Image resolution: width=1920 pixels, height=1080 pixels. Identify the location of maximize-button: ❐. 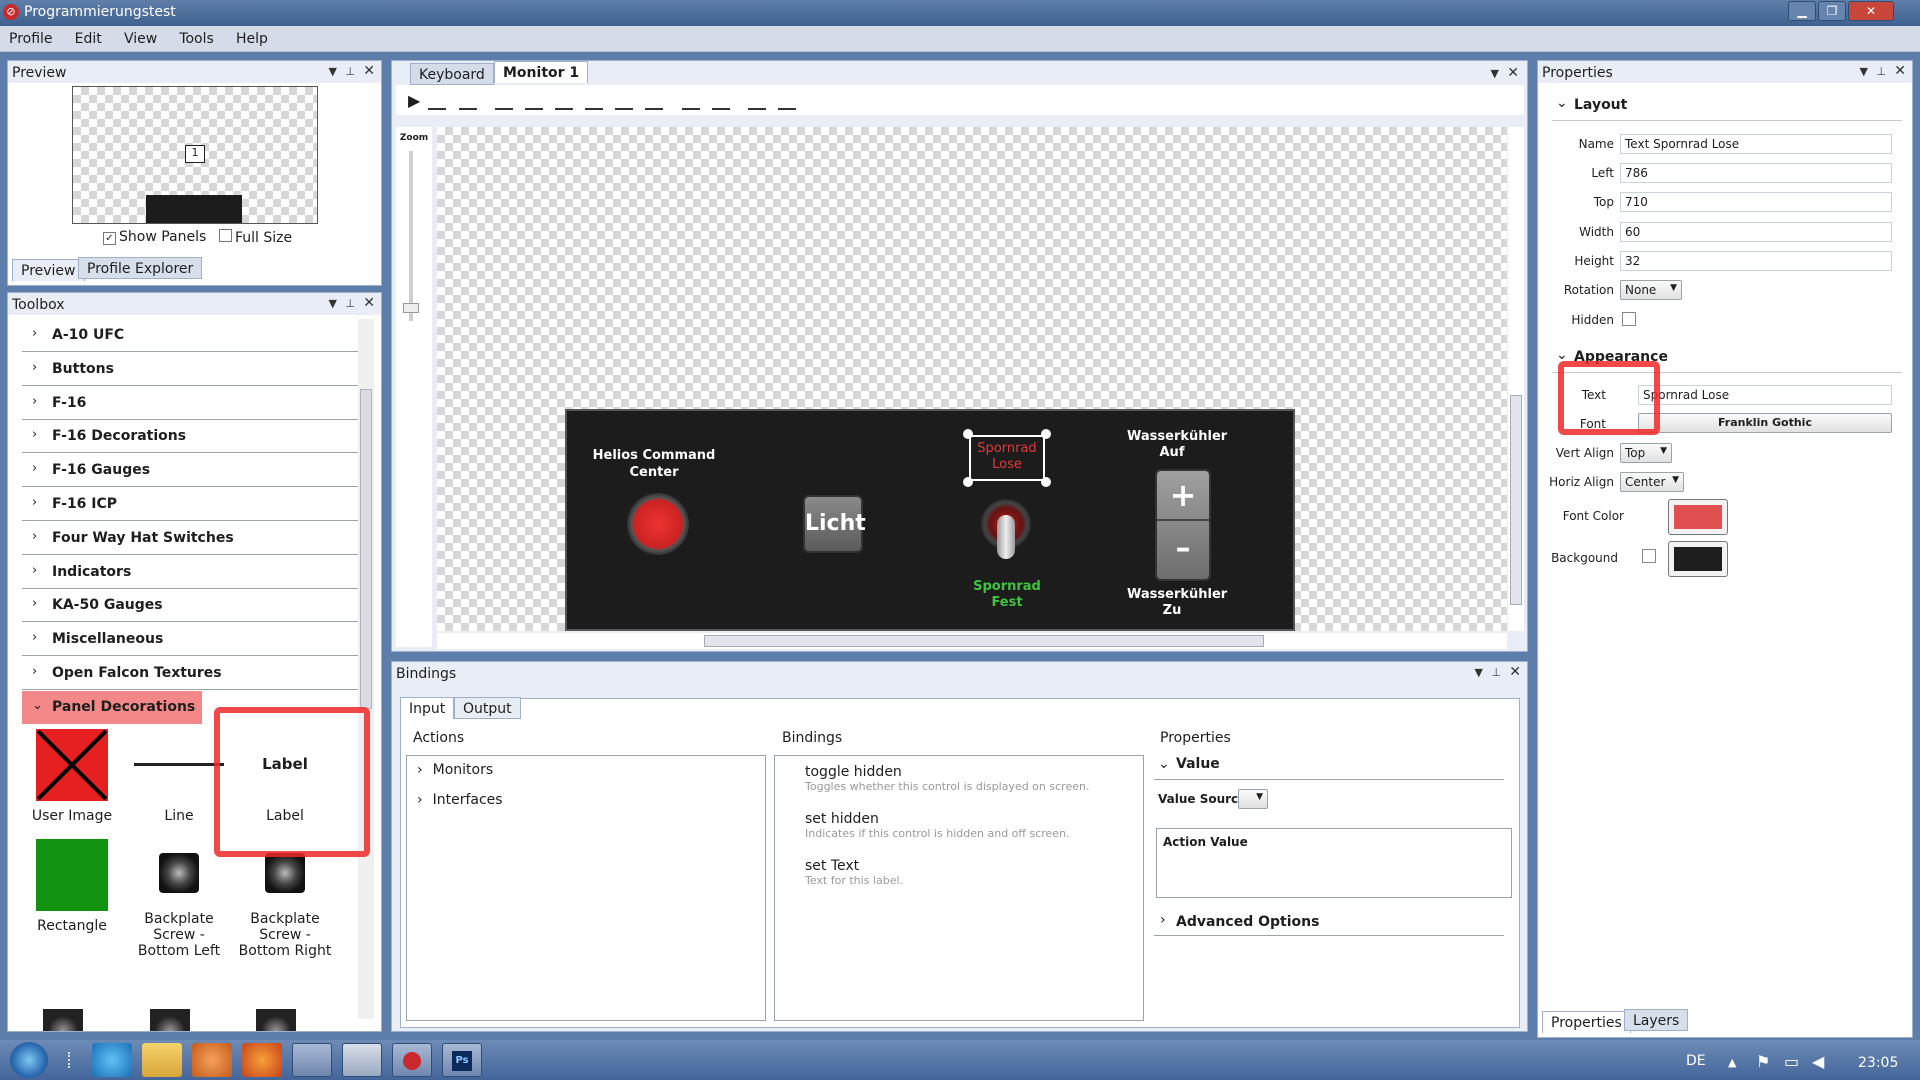
(1832, 11).